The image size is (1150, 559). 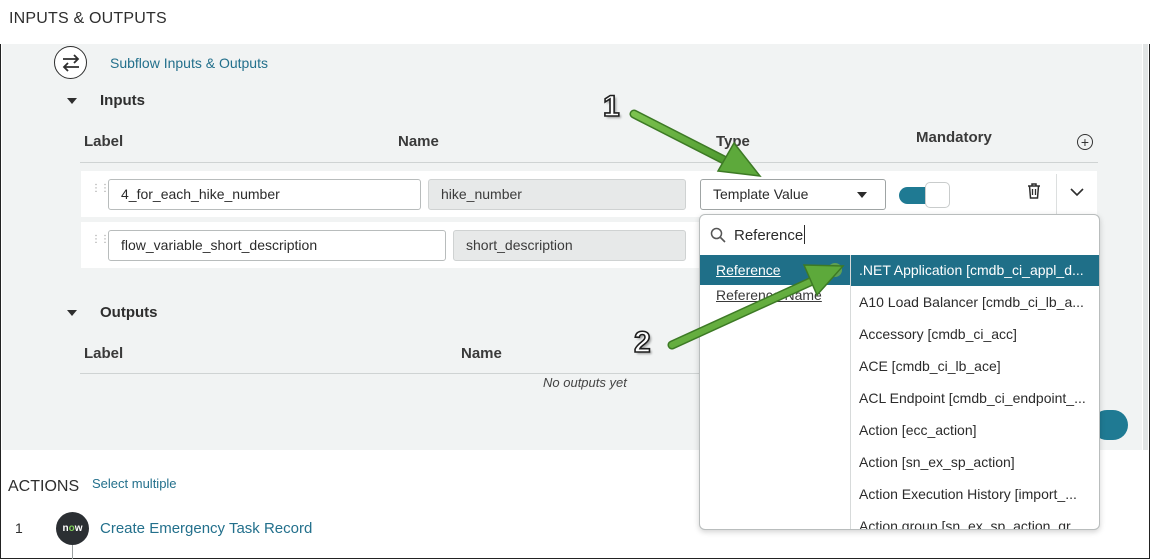 What do you see at coordinates (975, 430) in the screenshot?
I see `table-option: Action [ecc_action]` at bounding box center [975, 430].